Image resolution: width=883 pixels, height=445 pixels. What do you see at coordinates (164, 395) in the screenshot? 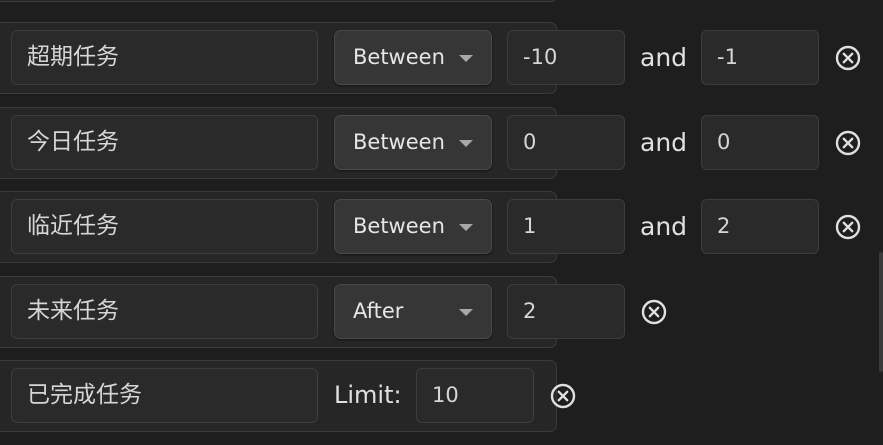
I see `group-name-input: 已完成任务` at bounding box center [164, 395].